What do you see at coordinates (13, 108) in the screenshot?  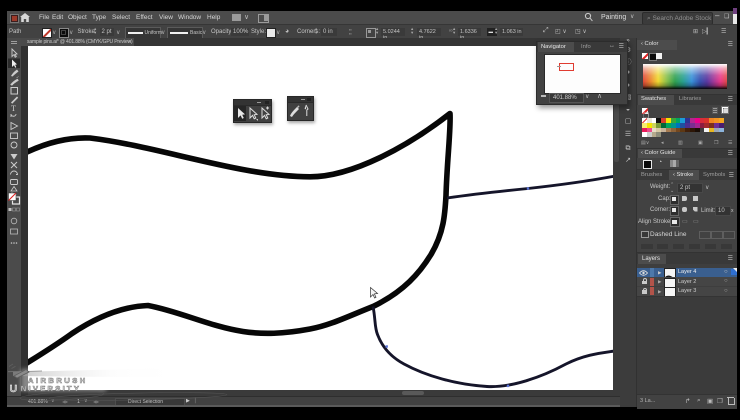 I see `svg-text: T` at bounding box center [13, 108].